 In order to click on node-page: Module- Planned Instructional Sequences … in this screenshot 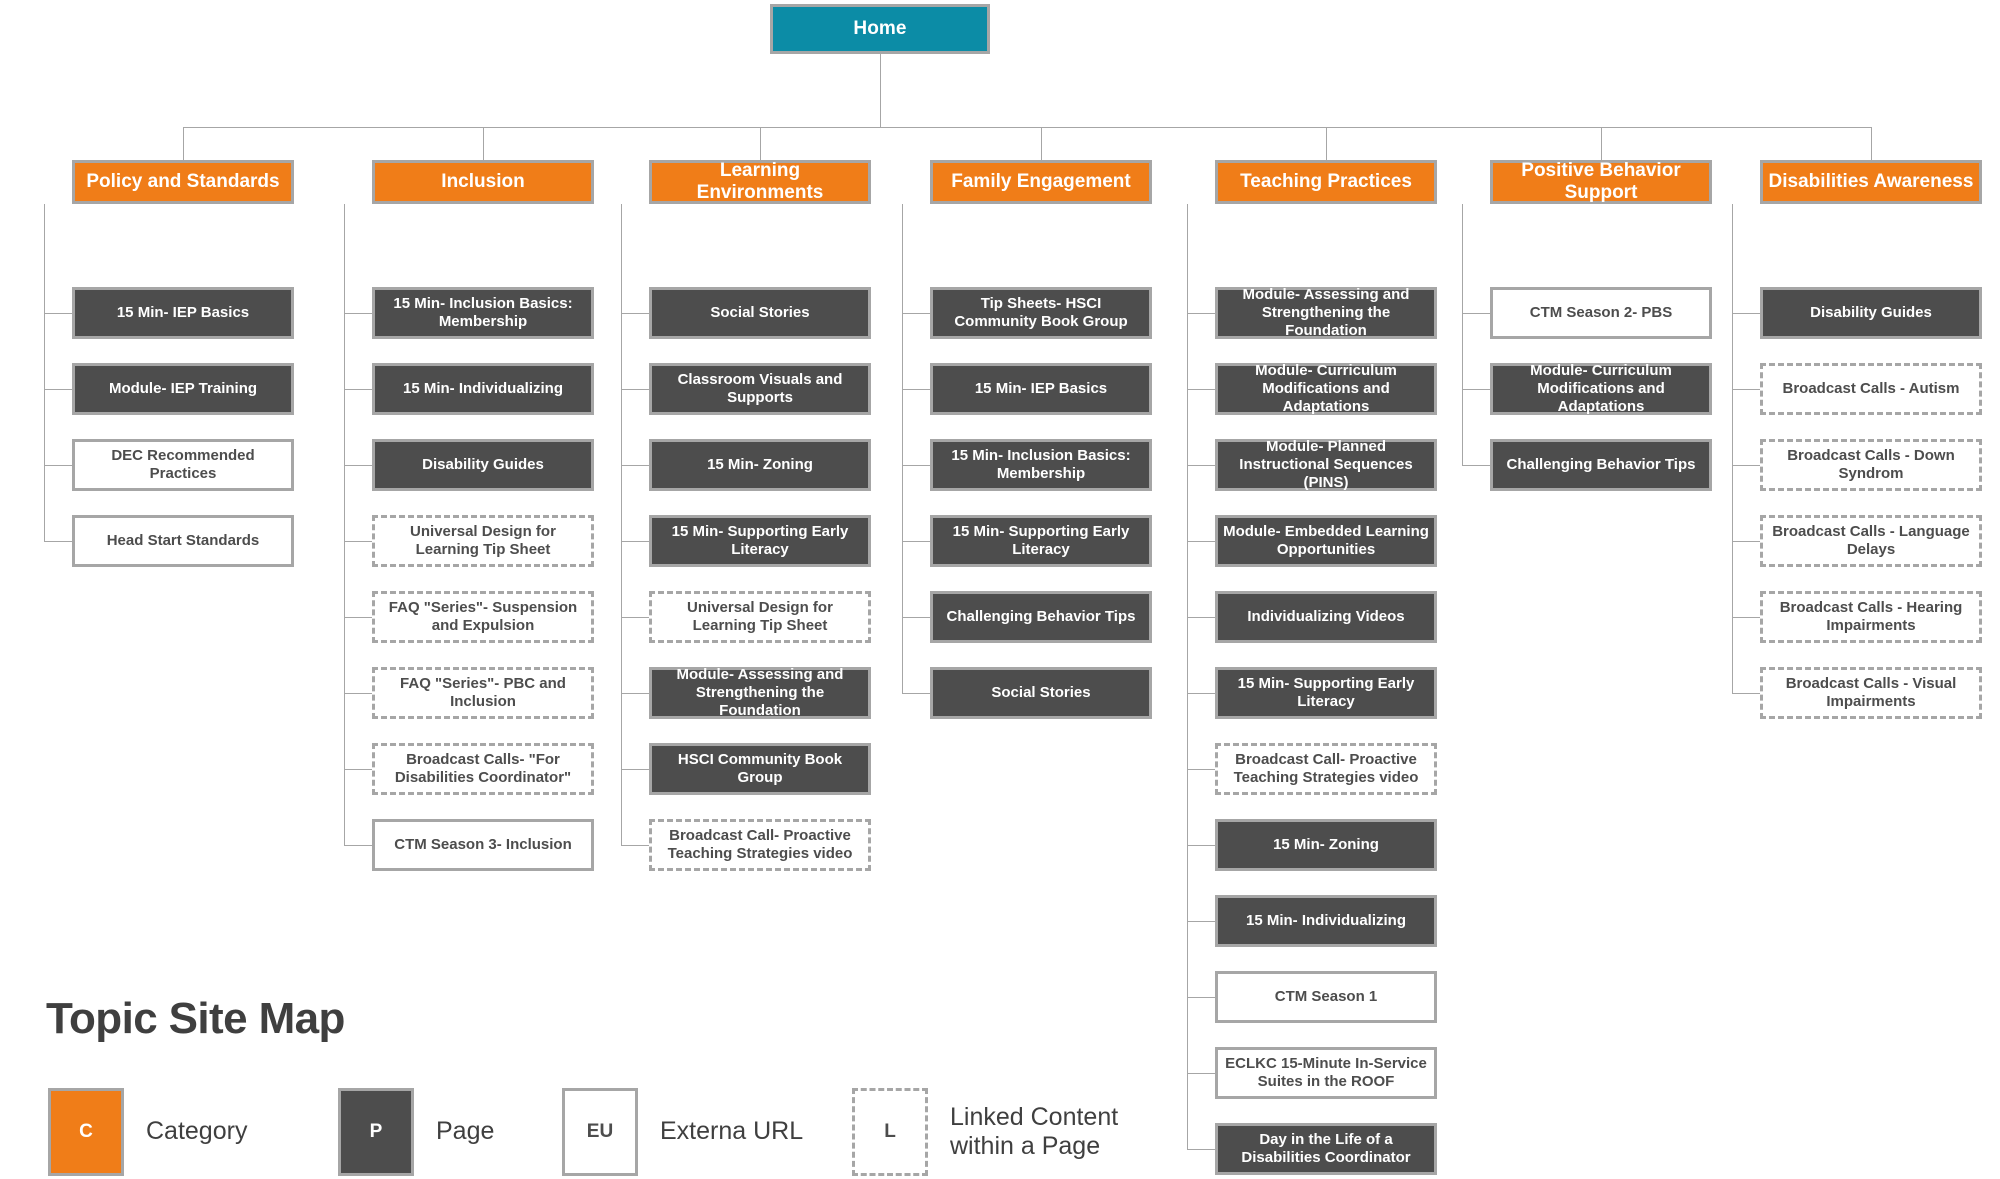, I will do `click(1326, 464)`.